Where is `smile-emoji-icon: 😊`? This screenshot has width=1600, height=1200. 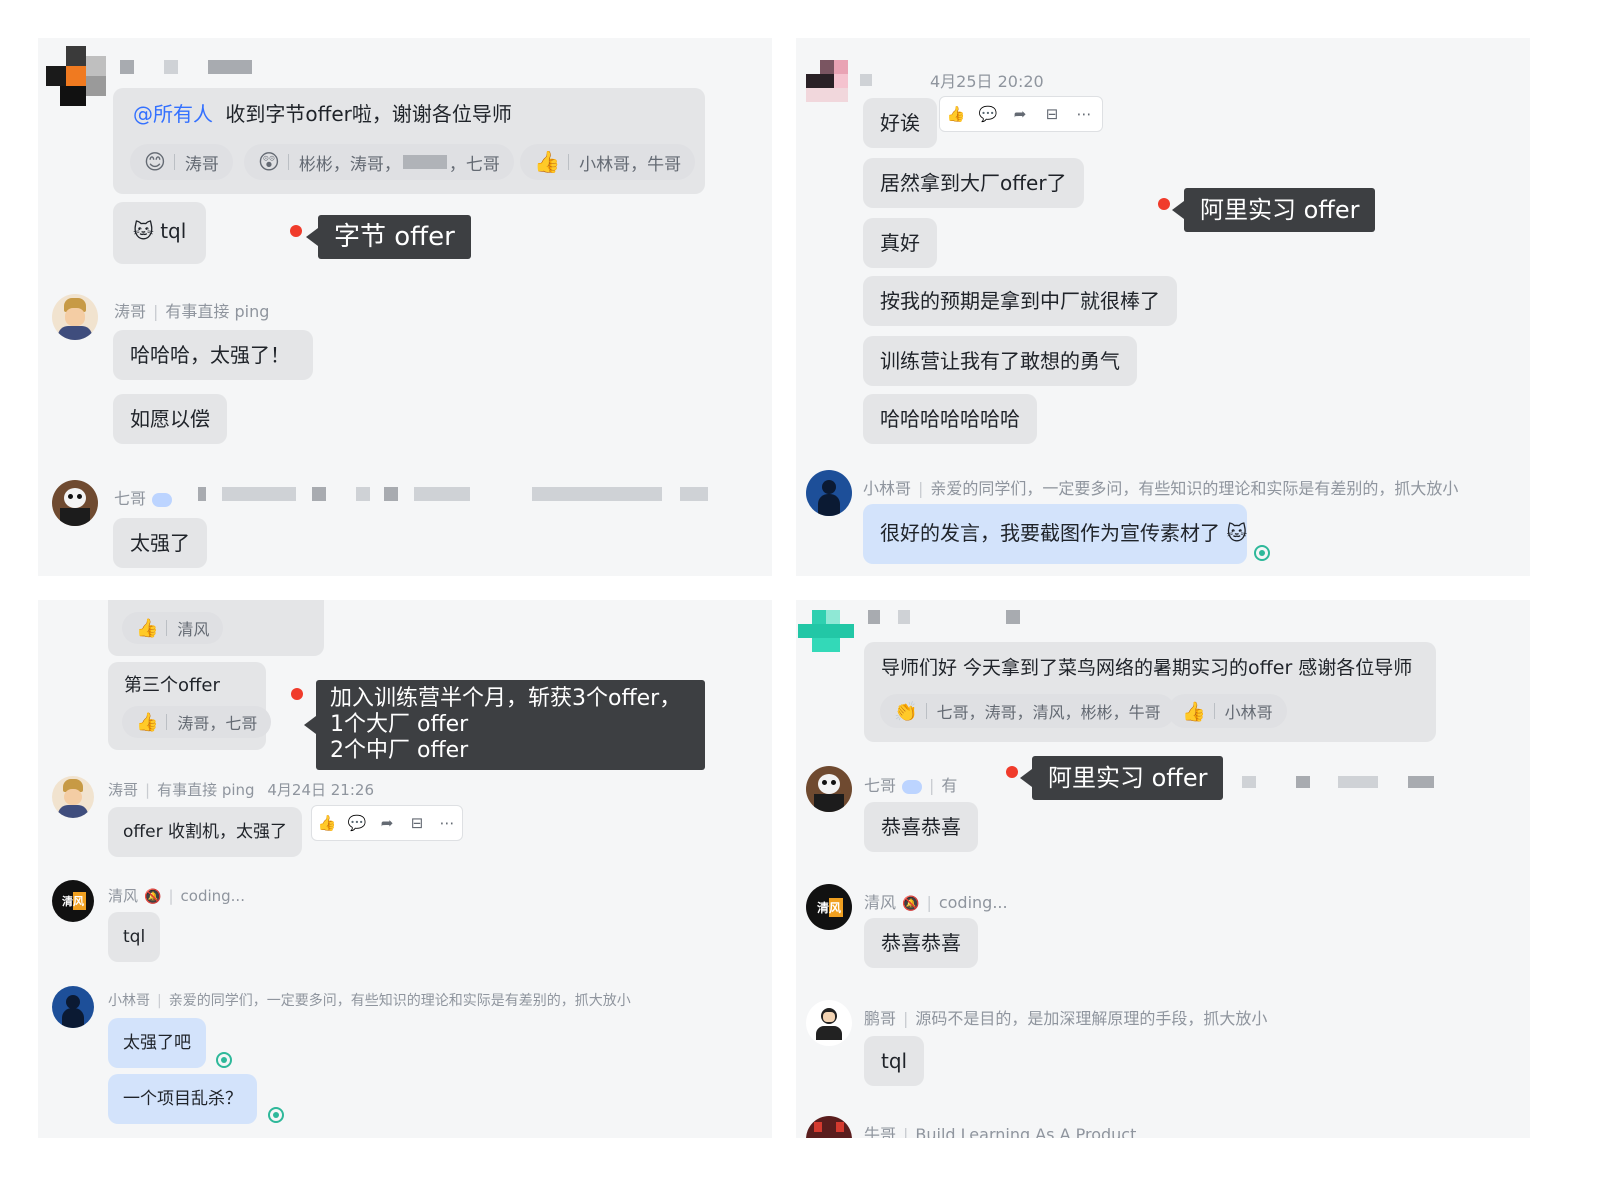
smile-emoji-icon: 😊 is located at coordinates (155, 162).